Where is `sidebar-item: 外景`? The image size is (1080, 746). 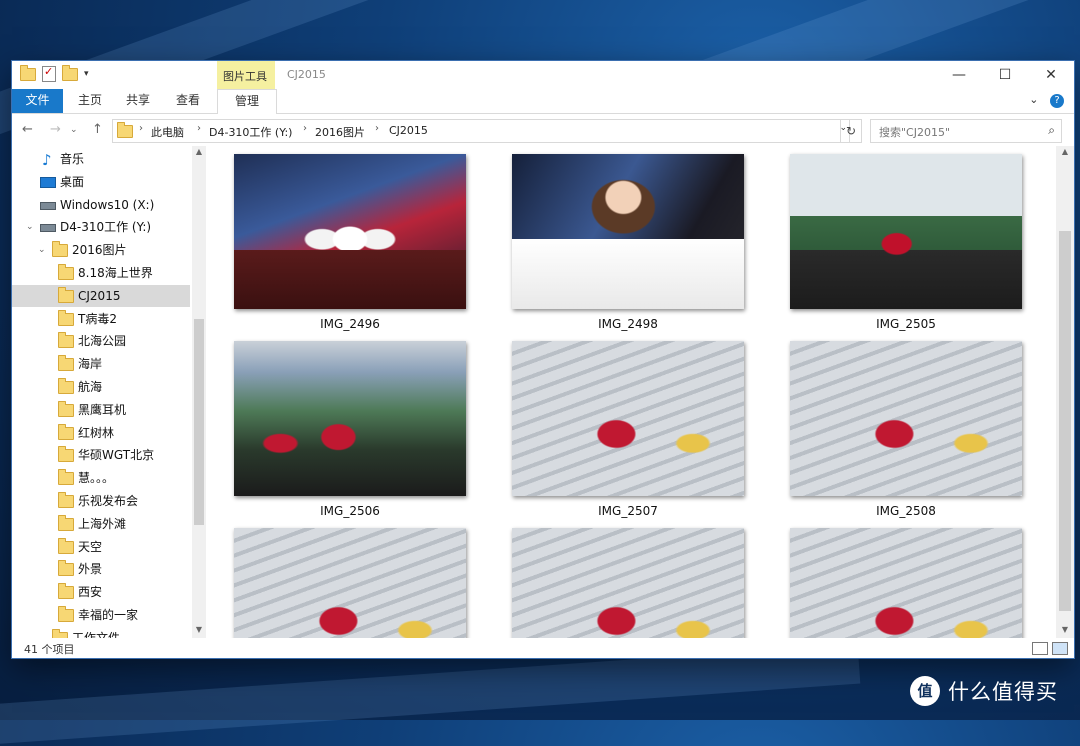
sidebar-item: 外景 is located at coordinates (101, 569).